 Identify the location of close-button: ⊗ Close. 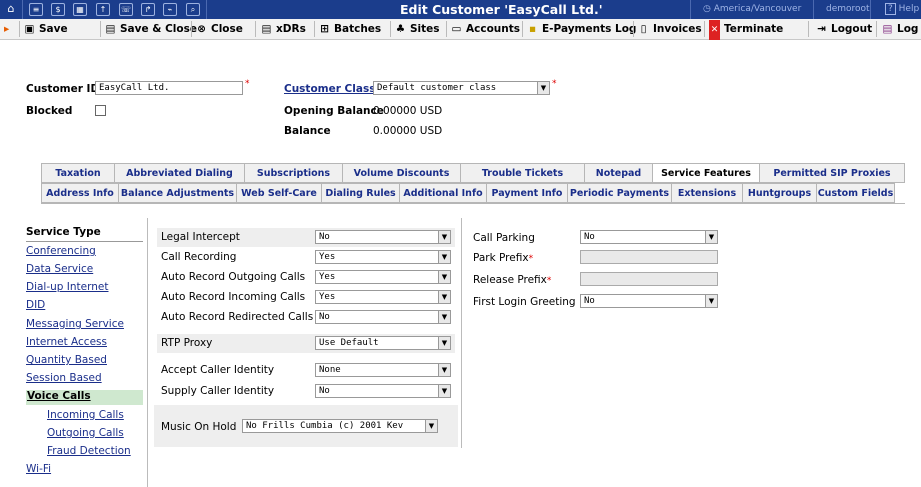
(219, 29).